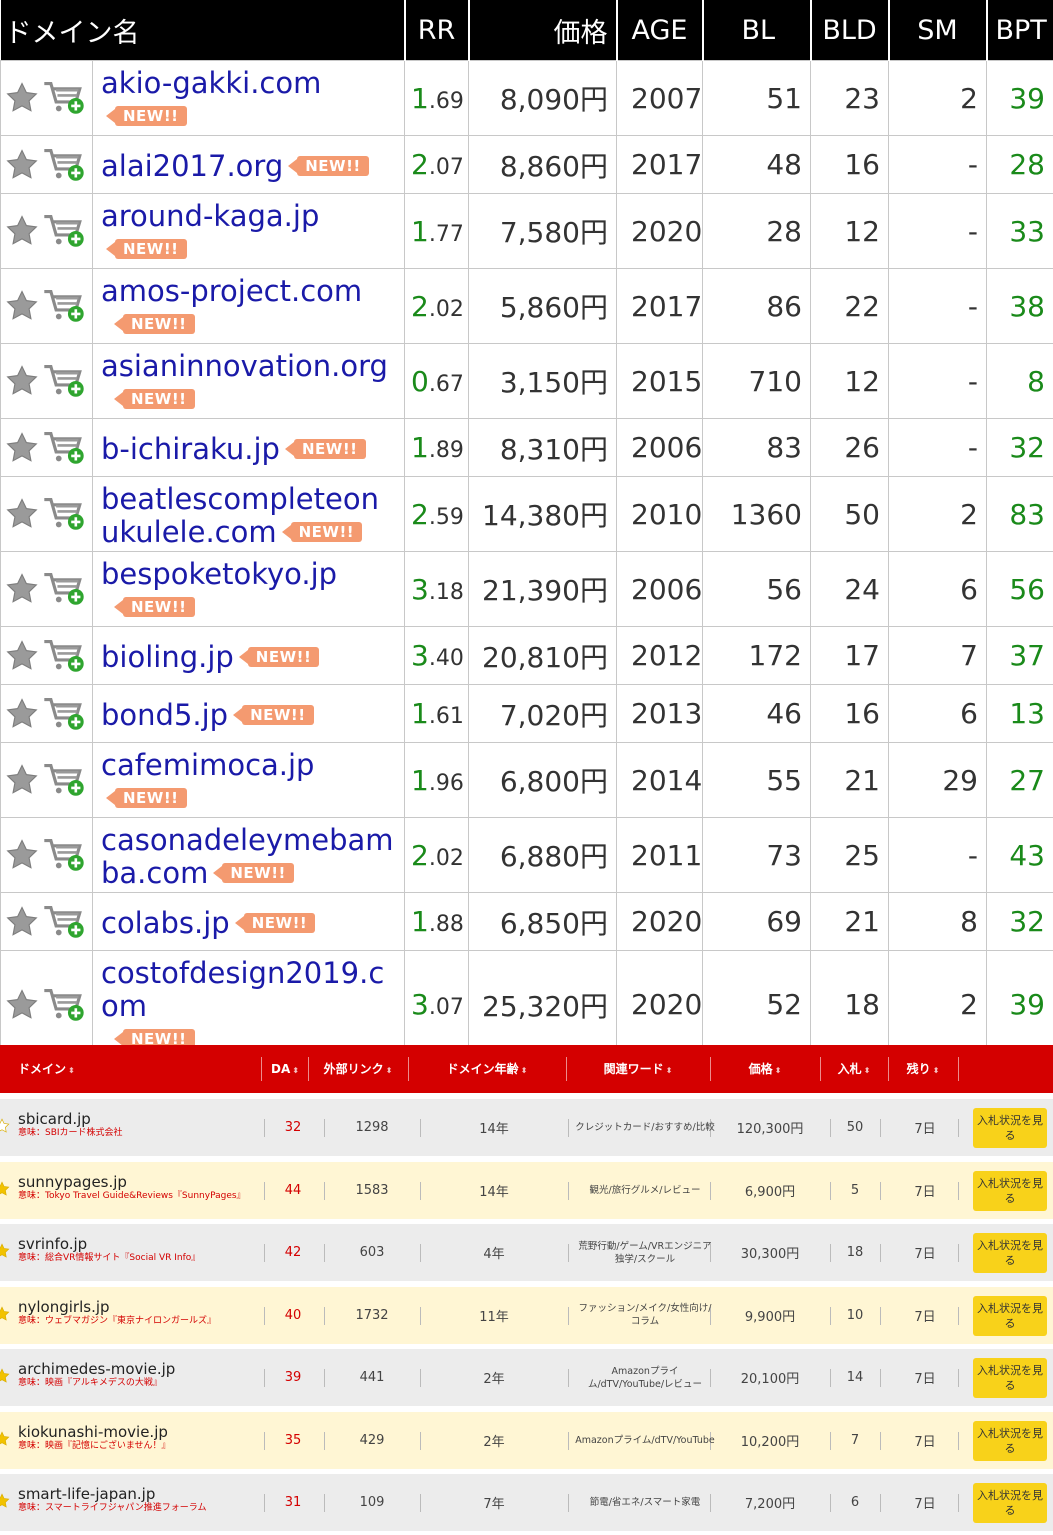 The image size is (1053, 1535). I want to click on auction-domain: sbicard.jp 意味：SBIカード株式会社, so click(70, 1125).